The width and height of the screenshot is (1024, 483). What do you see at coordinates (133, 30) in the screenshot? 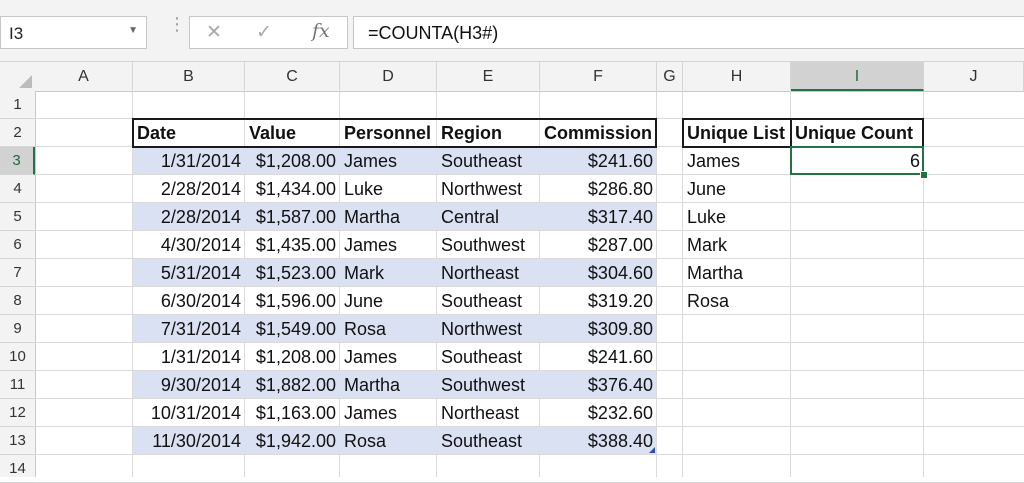
I see `chevron-down-icon: ▼` at bounding box center [133, 30].